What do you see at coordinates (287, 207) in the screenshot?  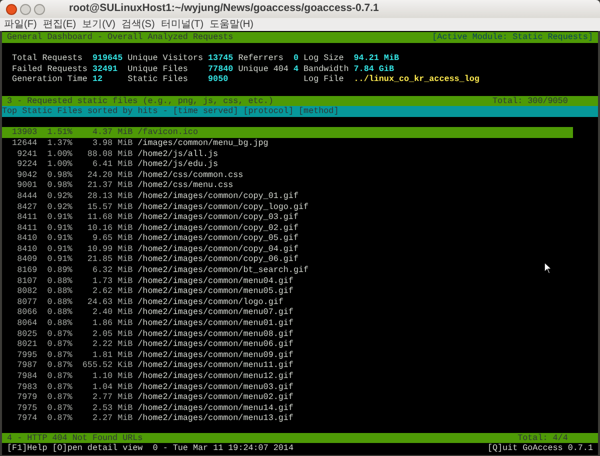 I see `list-row: 8427 0.92% 15.57 MiB /home2/images/common/copy_logo.gif` at bounding box center [287, 207].